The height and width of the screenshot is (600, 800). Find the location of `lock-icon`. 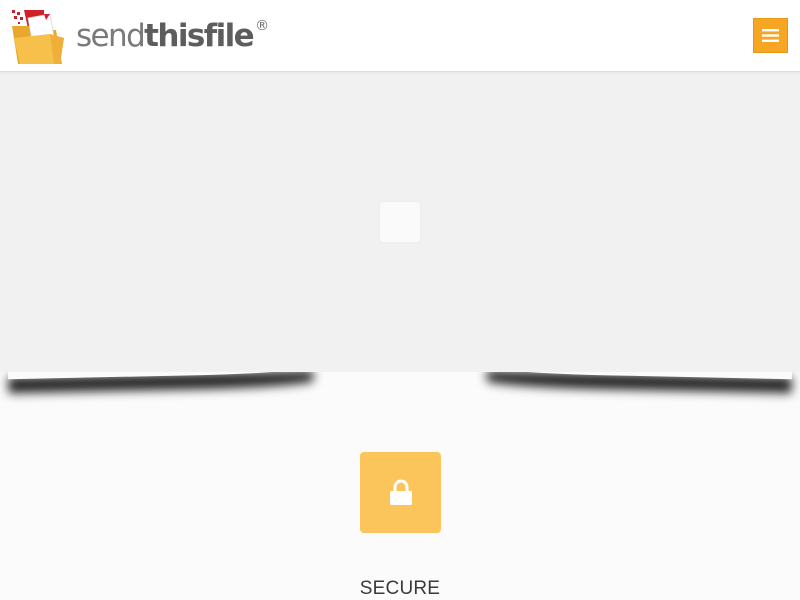

lock-icon is located at coordinates (400, 492).